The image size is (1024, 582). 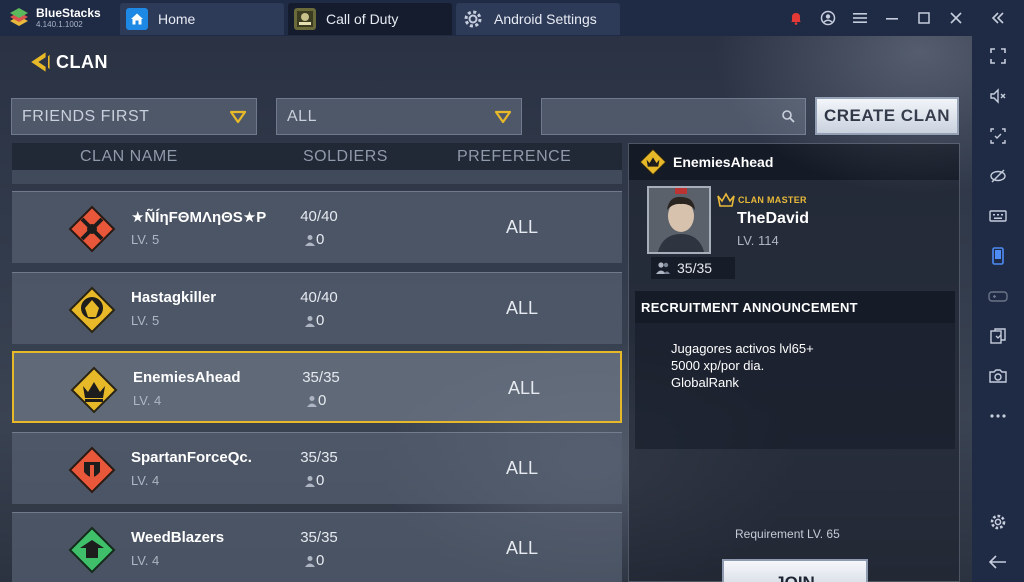 I want to click on sort-dropdown: FRIENDS FIRST, so click(x=134, y=116).